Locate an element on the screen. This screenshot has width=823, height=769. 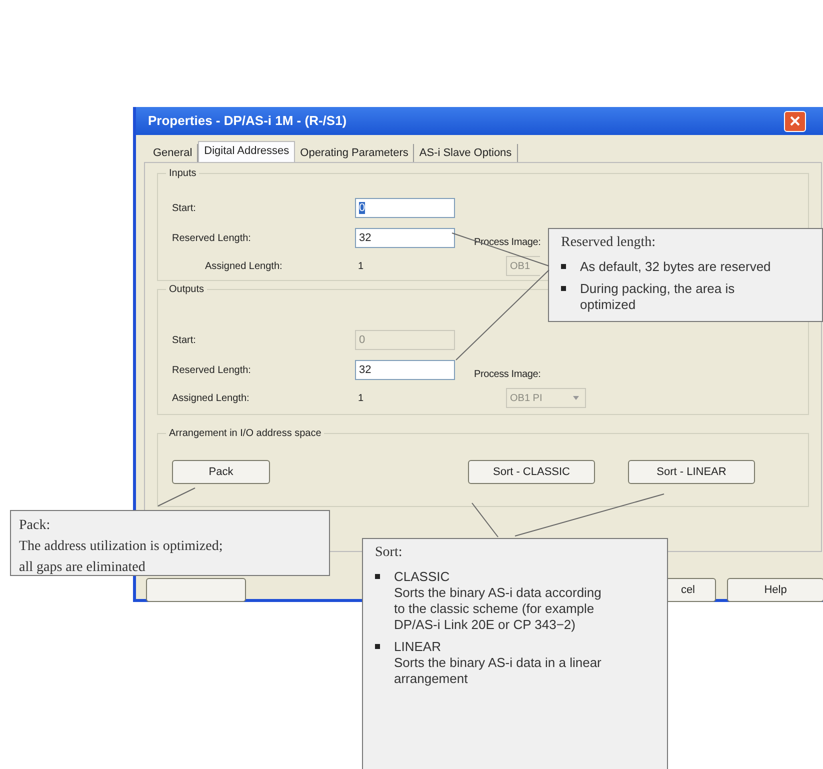
arrange-button: Sort - LINEAR is located at coordinates (691, 472).